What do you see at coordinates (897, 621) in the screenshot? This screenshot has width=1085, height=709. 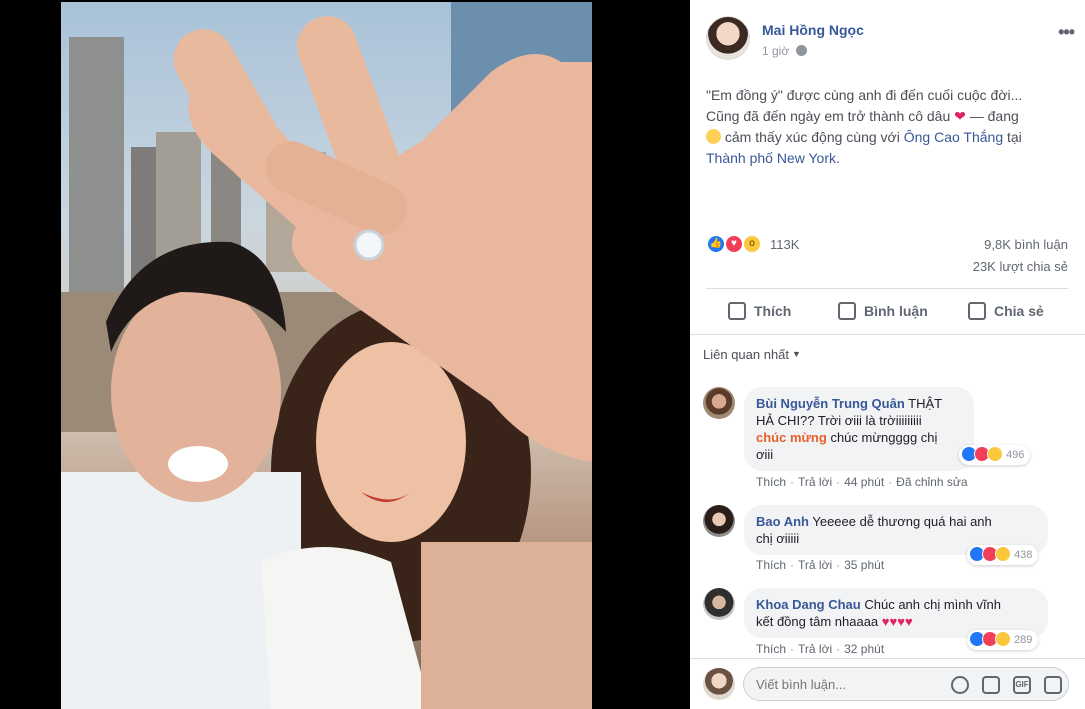 I see `heart-eyes-emoji-icon: ♥♥♥♥` at bounding box center [897, 621].